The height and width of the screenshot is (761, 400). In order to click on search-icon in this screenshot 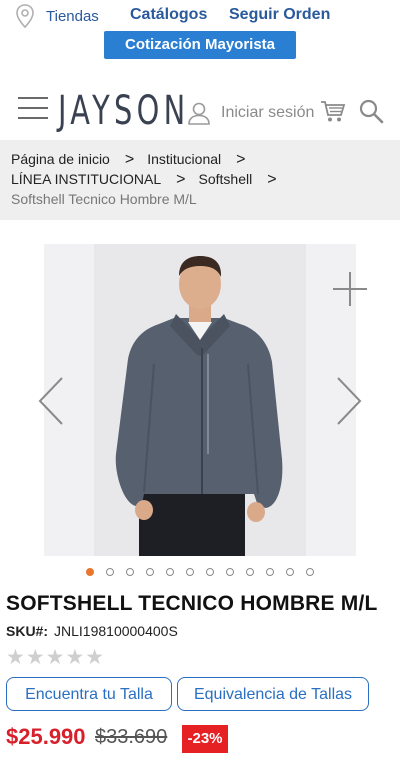, I will do `click(371, 111)`.